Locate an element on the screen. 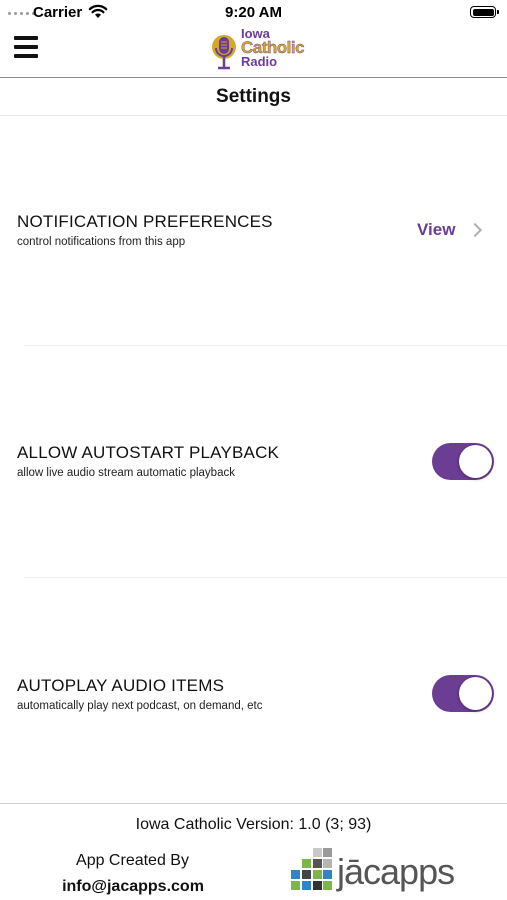 This screenshot has width=507, height=900. microphone-icon is located at coordinates (224, 52).